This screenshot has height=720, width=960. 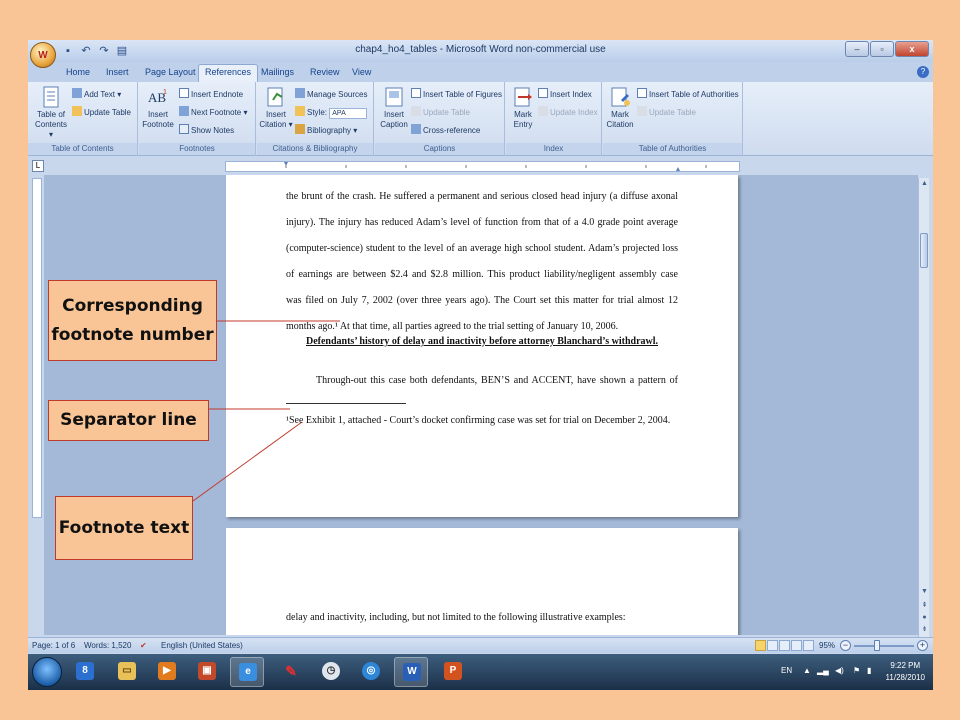 I want to click on style-dropdown: APA, so click(x=348, y=113).